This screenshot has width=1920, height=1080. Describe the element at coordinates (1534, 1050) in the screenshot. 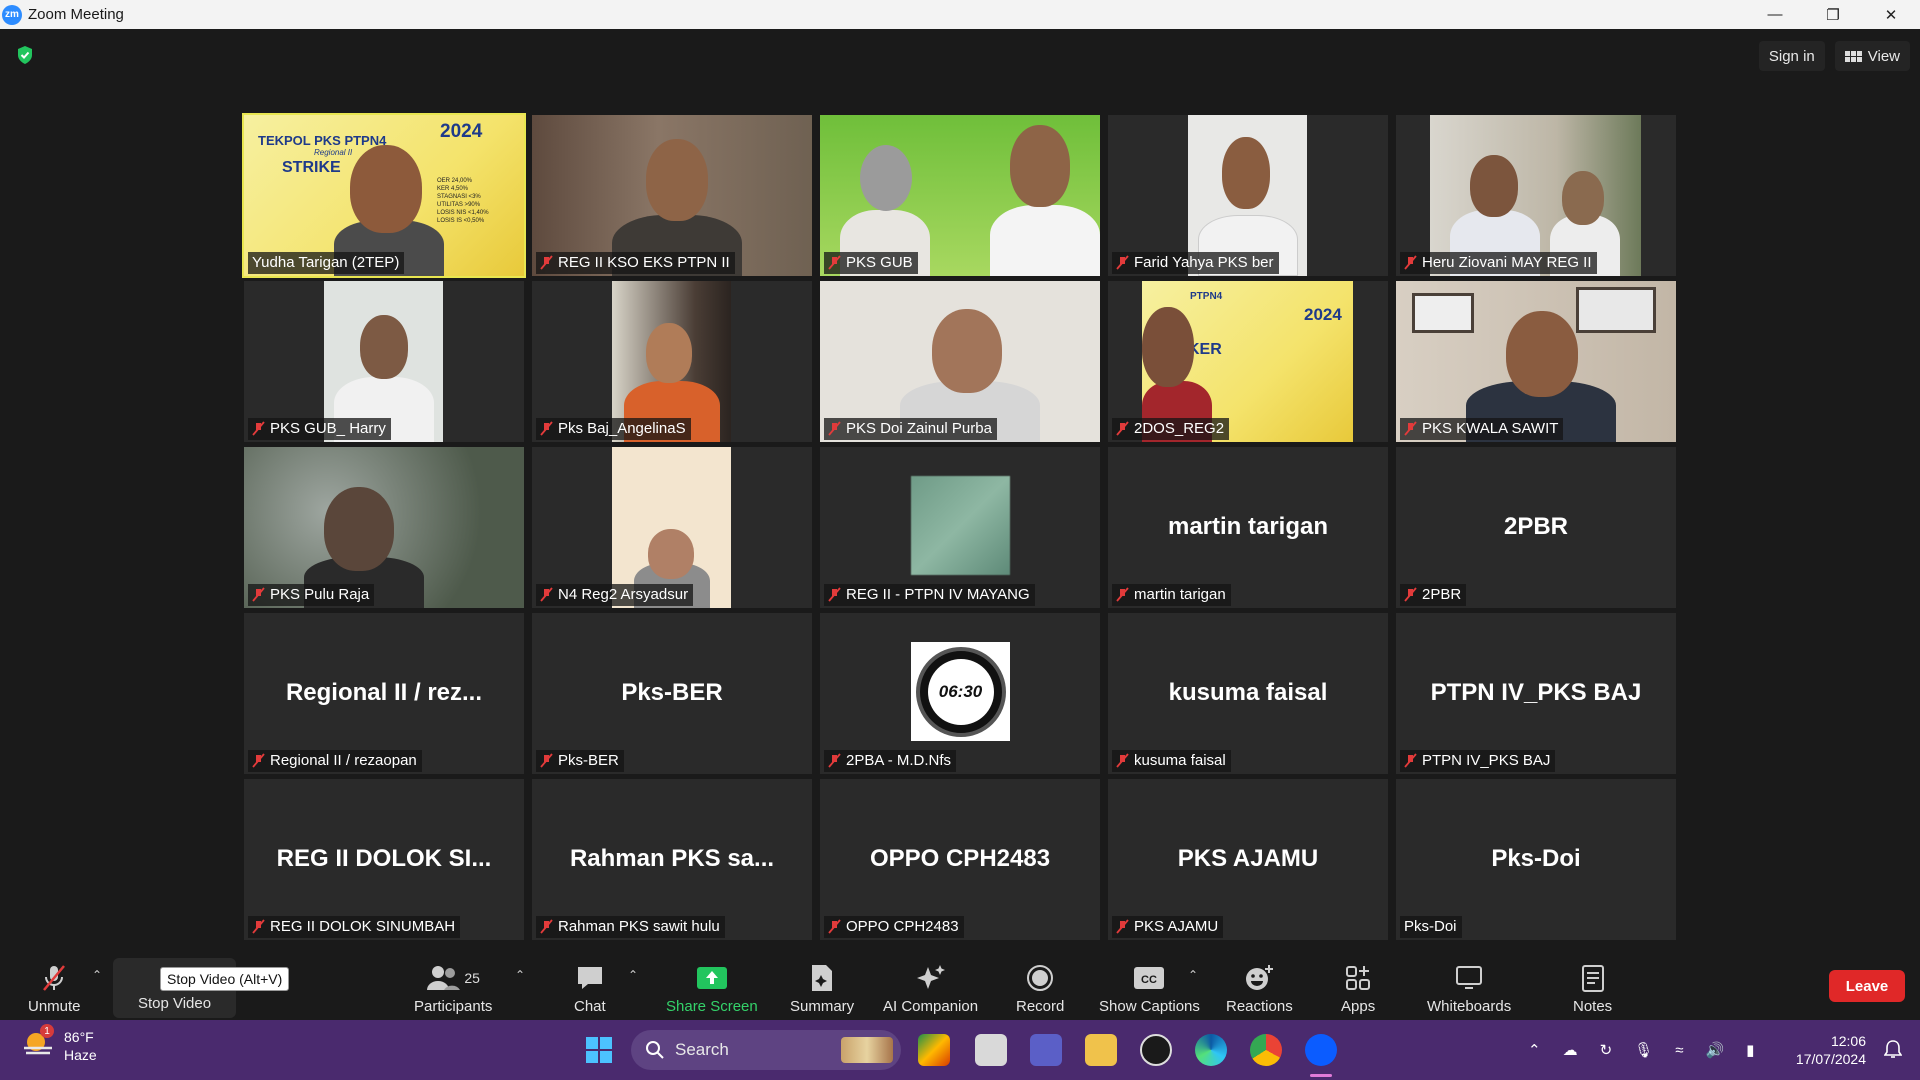

I see `show-hidden-icons-chevron-icon: ⌃` at that location.